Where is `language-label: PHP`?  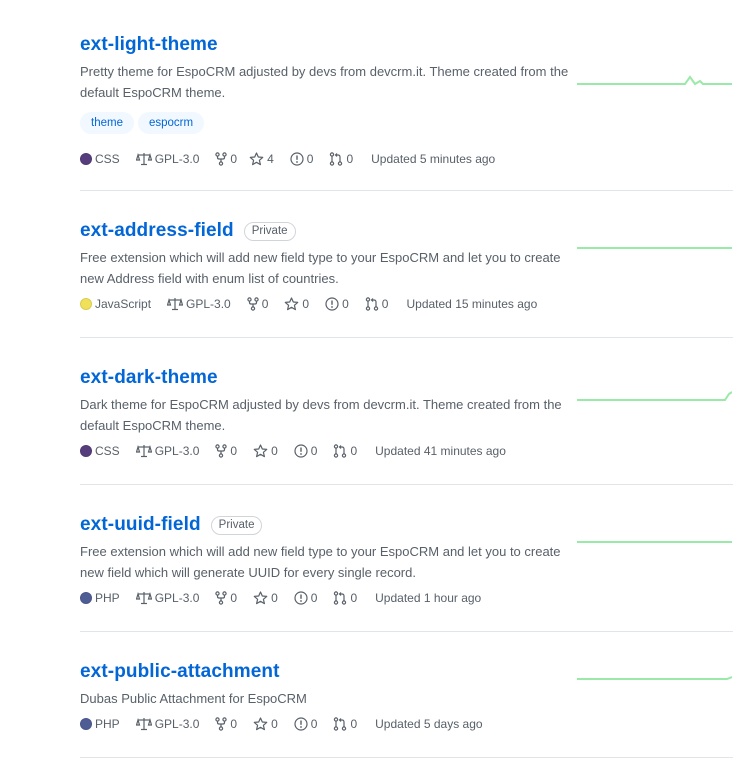 language-label: PHP is located at coordinates (107, 724).